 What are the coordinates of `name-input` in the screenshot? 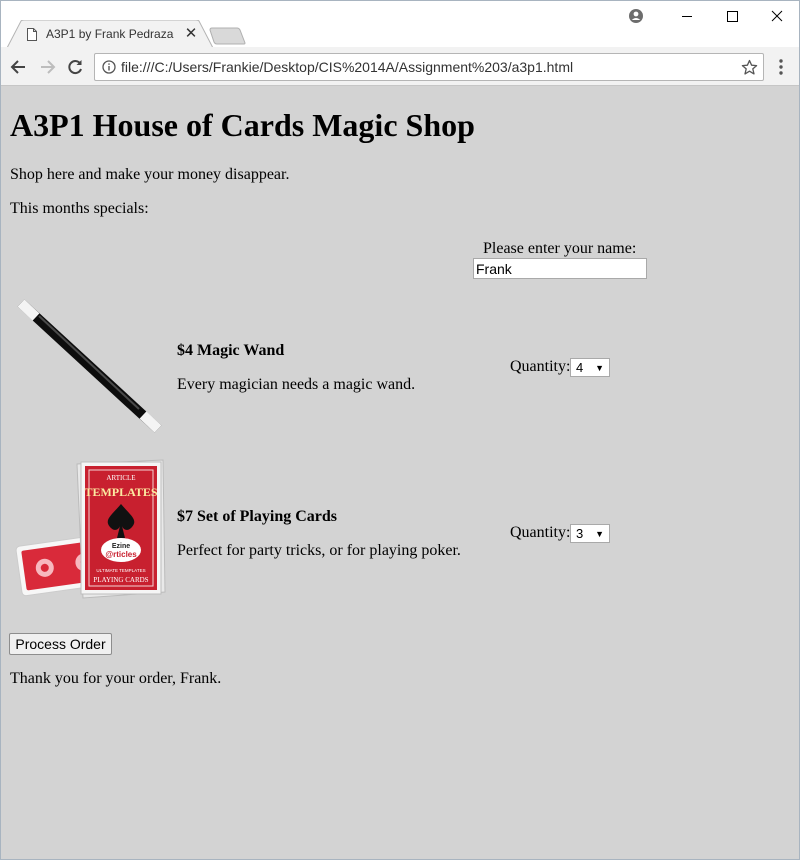 It's located at (560, 268).